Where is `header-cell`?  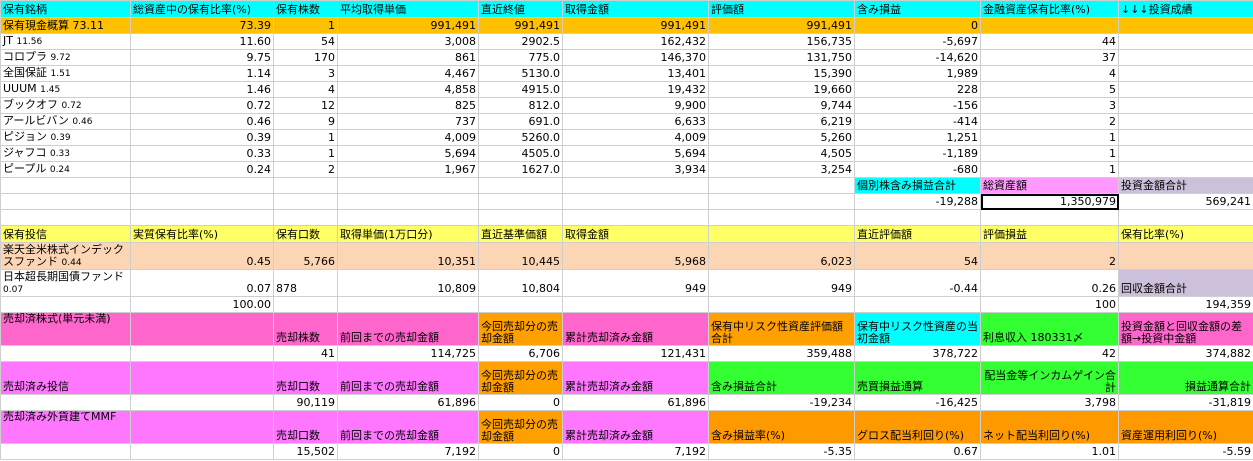 header-cell is located at coordinates (781, 234).